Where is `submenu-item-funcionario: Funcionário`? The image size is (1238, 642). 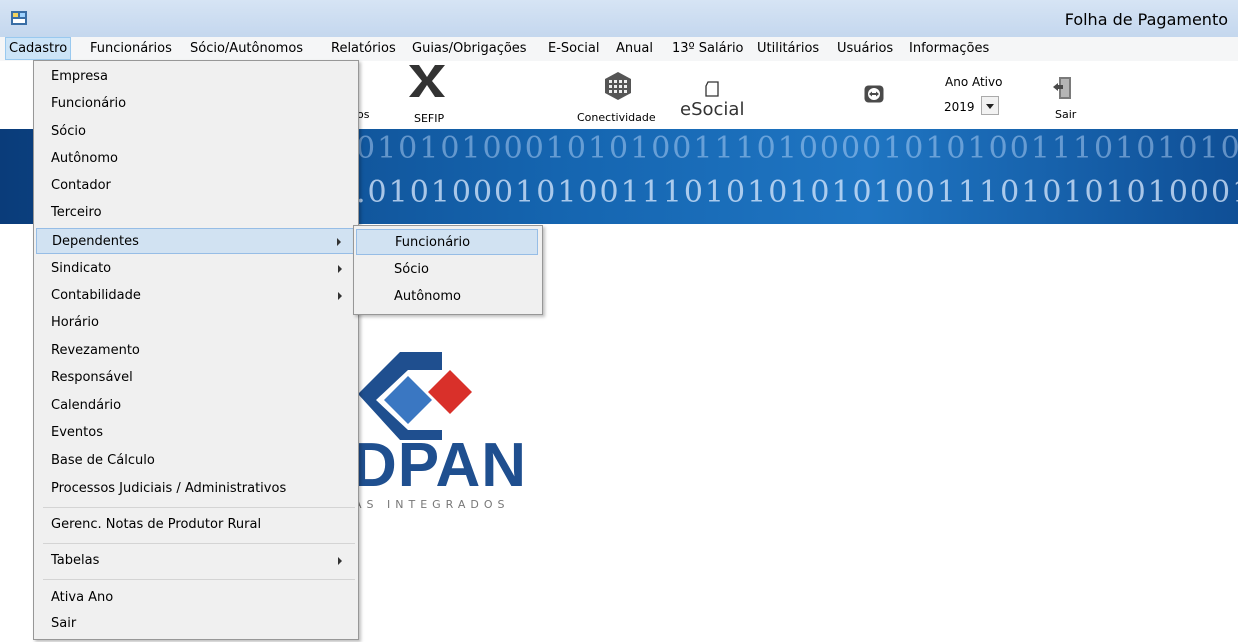
submenu-item-funcionario: Funcionário is located at coordinates (447, 242).